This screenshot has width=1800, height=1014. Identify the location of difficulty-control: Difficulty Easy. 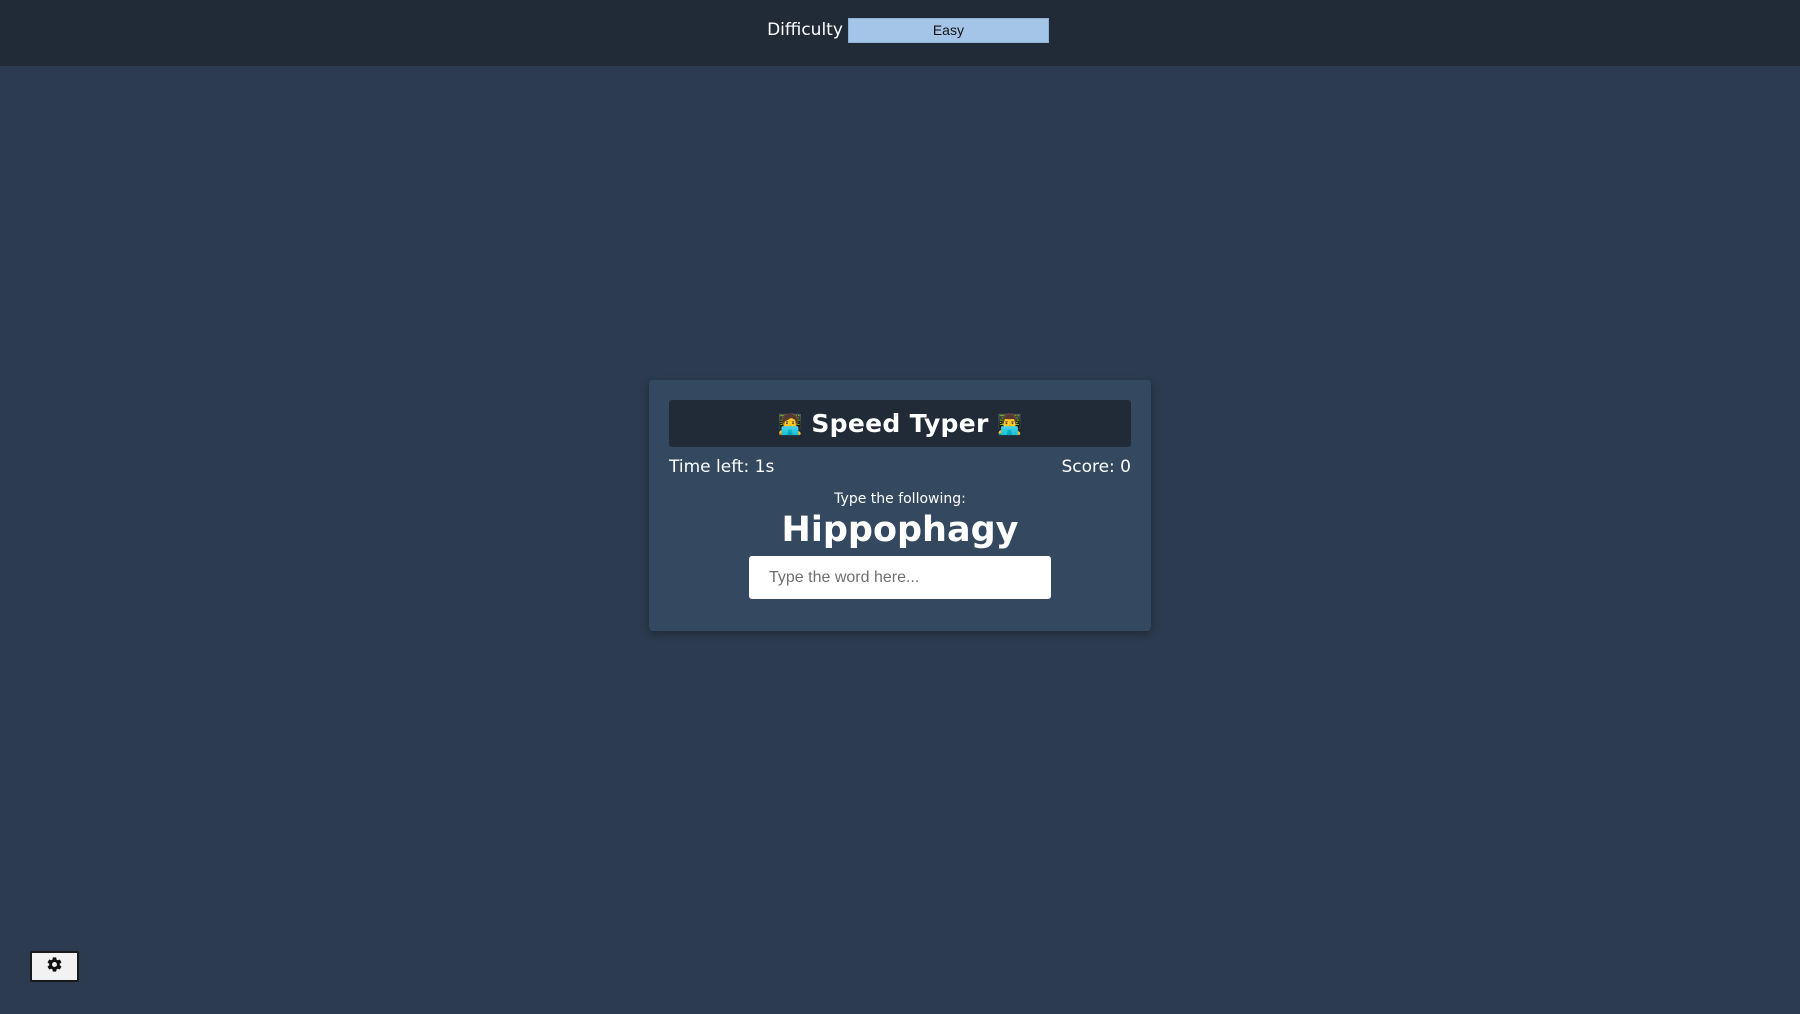
(908, 30).